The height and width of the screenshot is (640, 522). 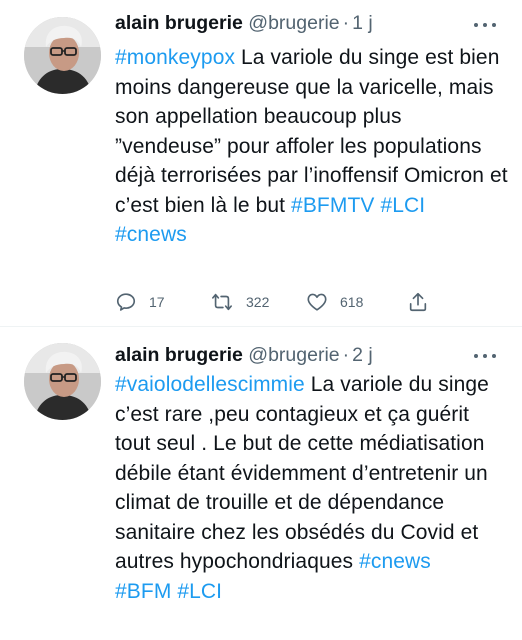 What do you see at coordinates (280, 302) in the screenshot?
I see `tweet-actions: 17 322 618` at bounding box center [280, 302].